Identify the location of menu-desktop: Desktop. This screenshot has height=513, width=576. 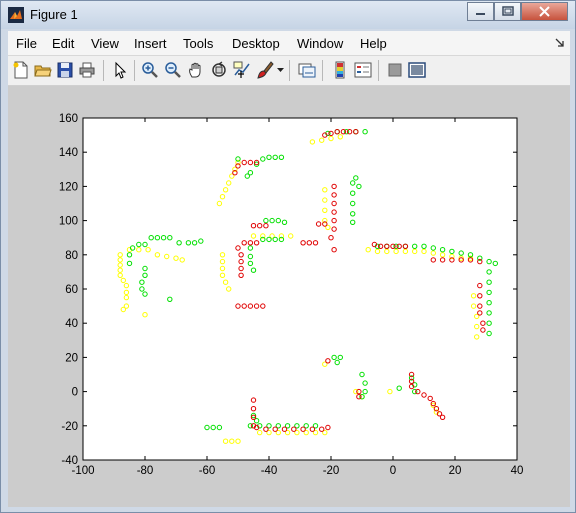
(256, 43).